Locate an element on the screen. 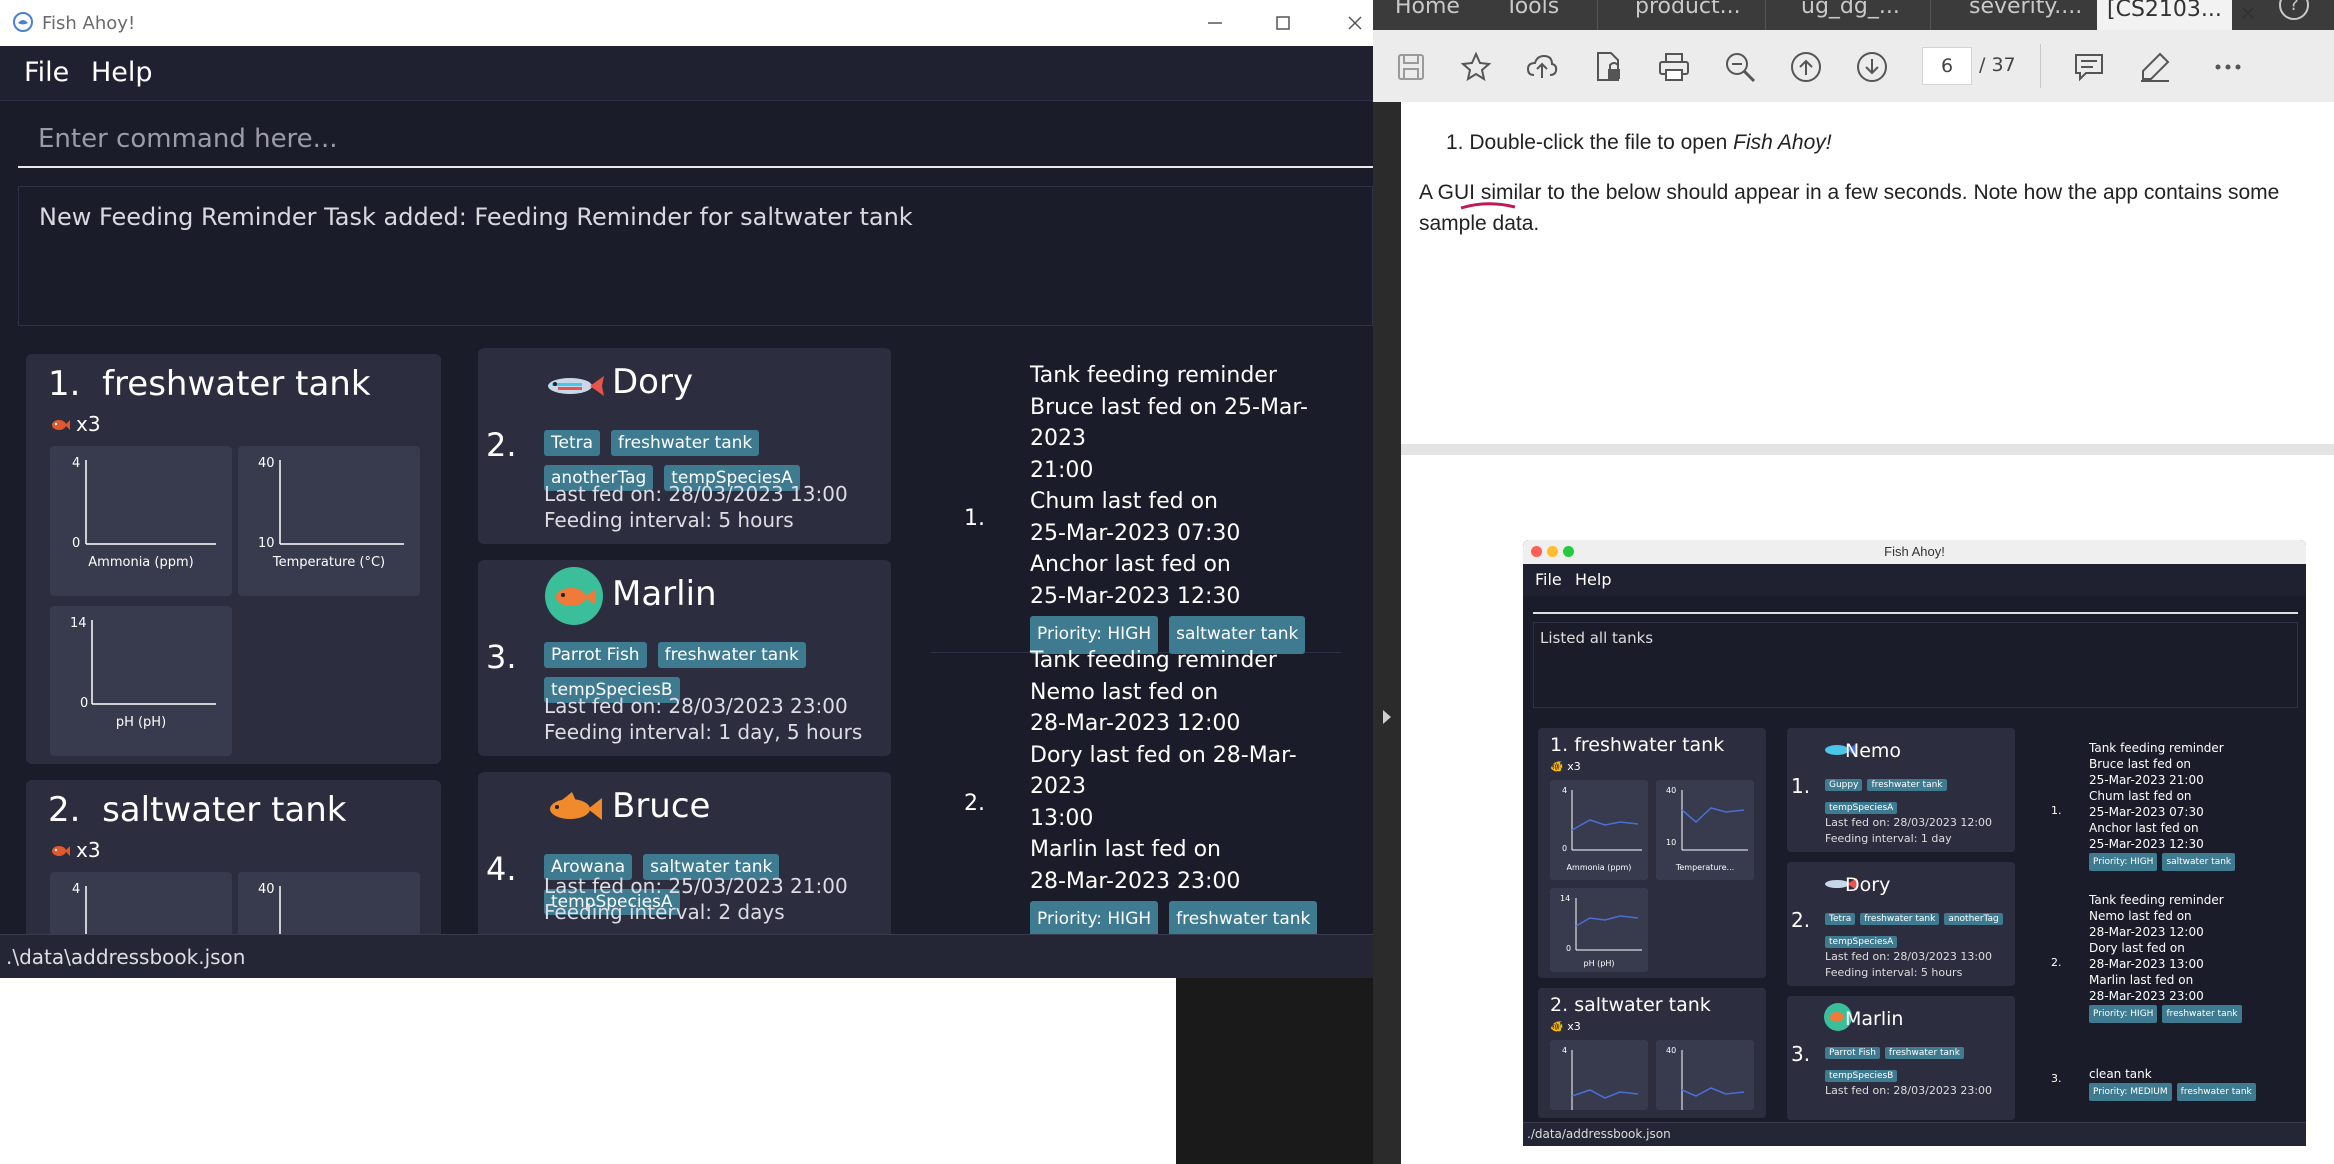 This screenshot has height=1164, width=2334. embedded-window-title: Fish Ahoy! is located at coordinates (1914, 551).